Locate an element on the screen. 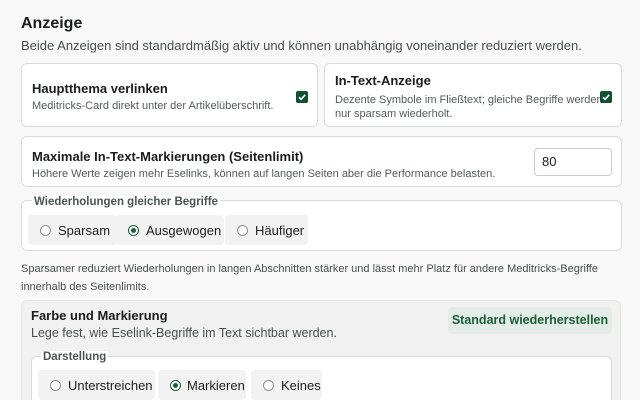 The height and width of the screenshot is (400, 640). option-label: Keines is located at coordinates (301, 385).